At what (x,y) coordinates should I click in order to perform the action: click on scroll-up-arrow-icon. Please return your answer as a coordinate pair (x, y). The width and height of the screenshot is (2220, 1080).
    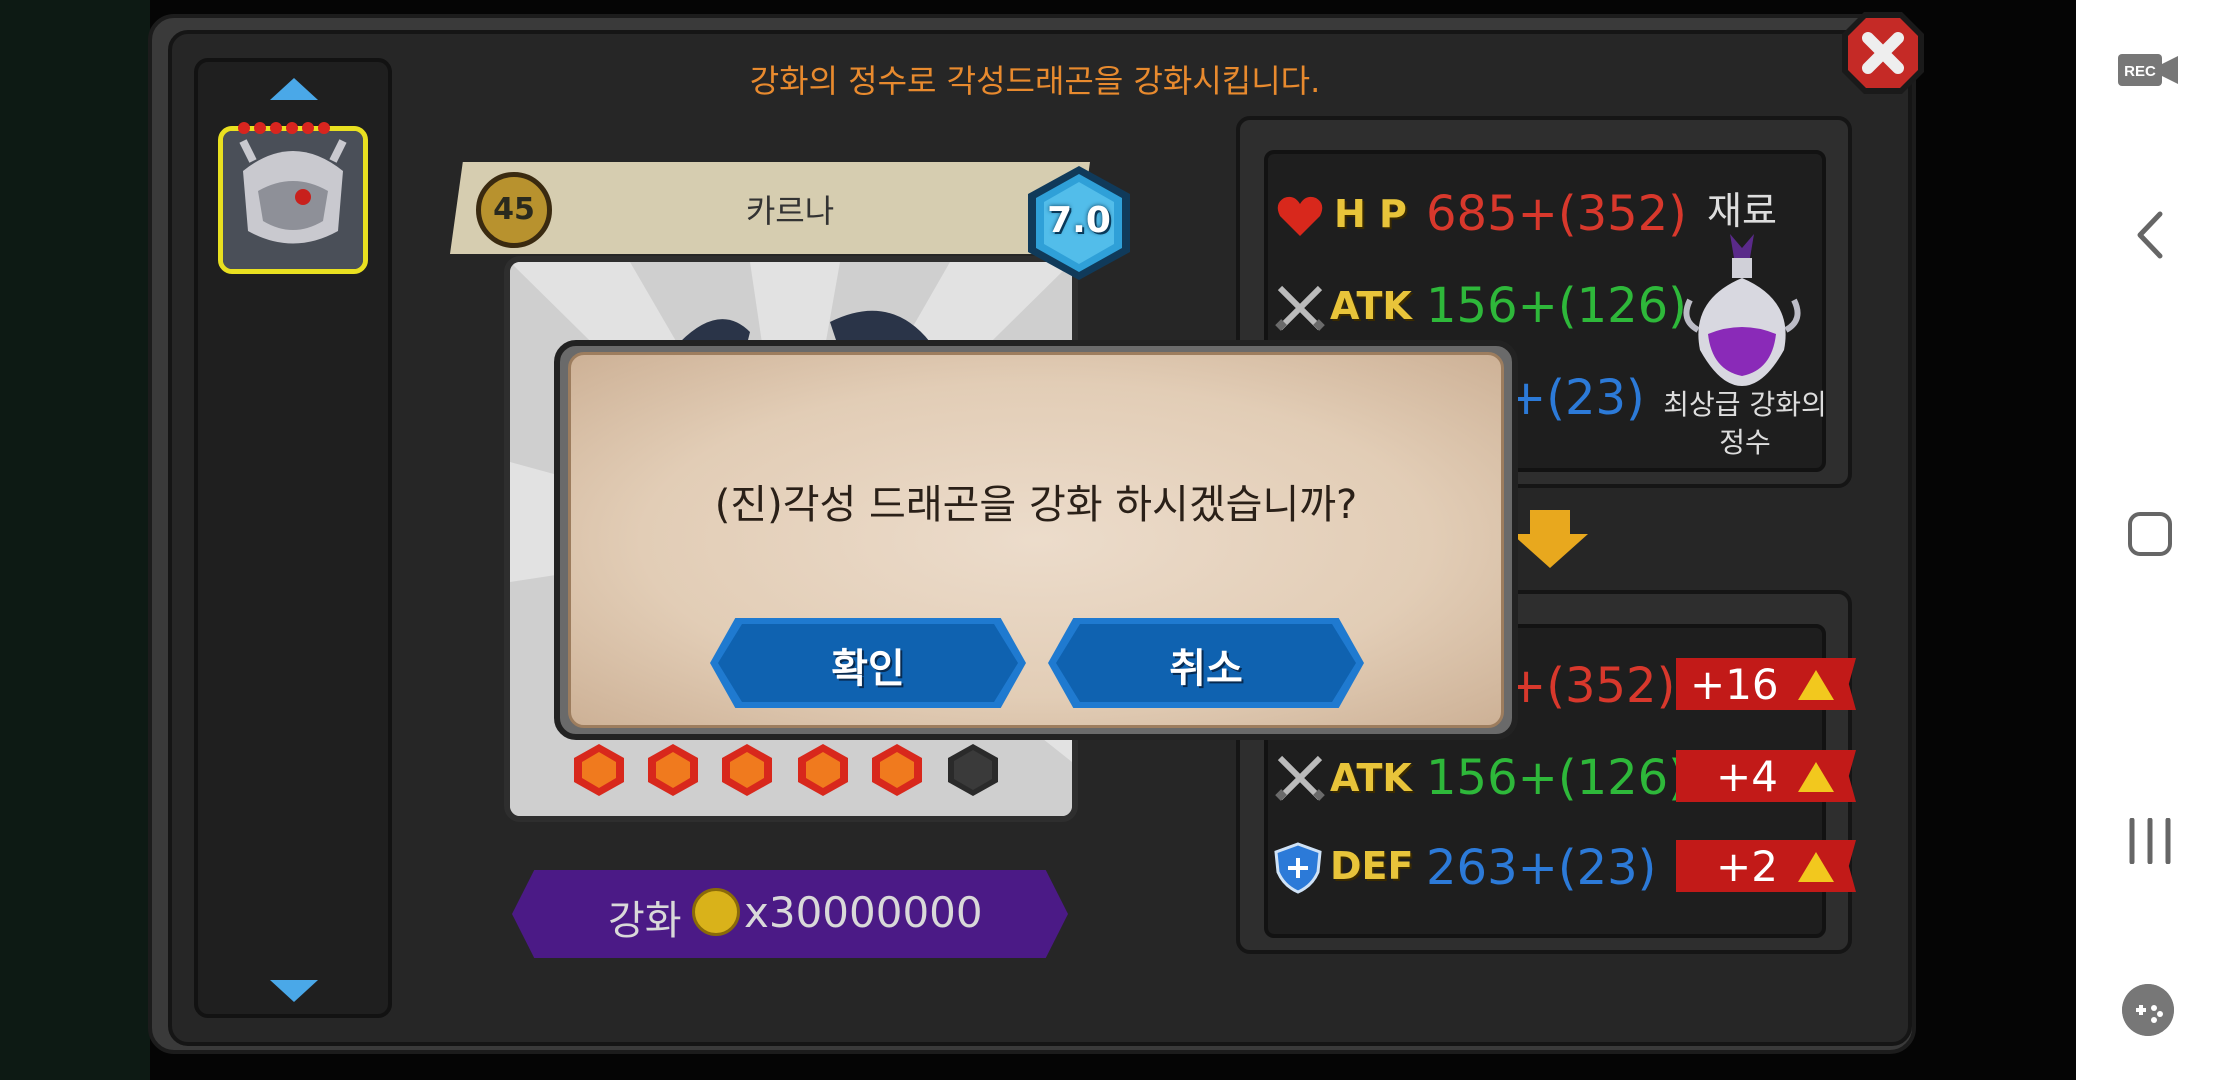
    Looking at the image, I should click on (294, 89).